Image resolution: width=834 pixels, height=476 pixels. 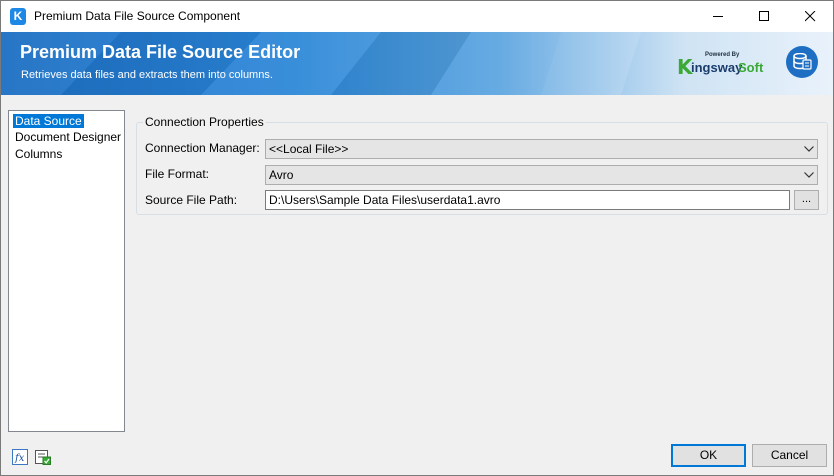 I want to click on minimize-button, so click(x=718, y=16).